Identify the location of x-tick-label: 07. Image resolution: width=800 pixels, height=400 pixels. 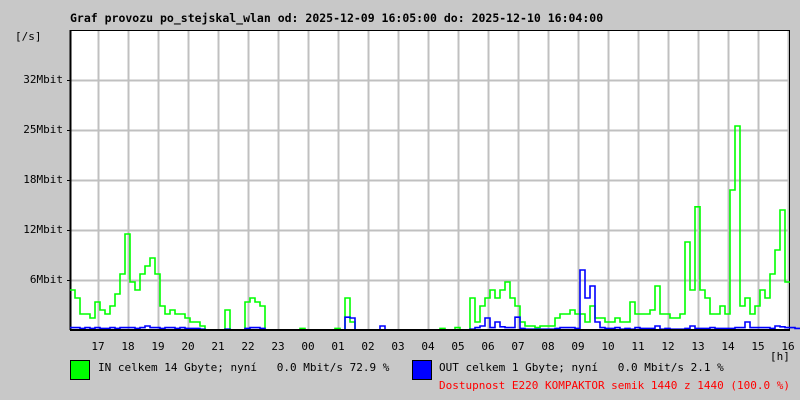
(518, 346).